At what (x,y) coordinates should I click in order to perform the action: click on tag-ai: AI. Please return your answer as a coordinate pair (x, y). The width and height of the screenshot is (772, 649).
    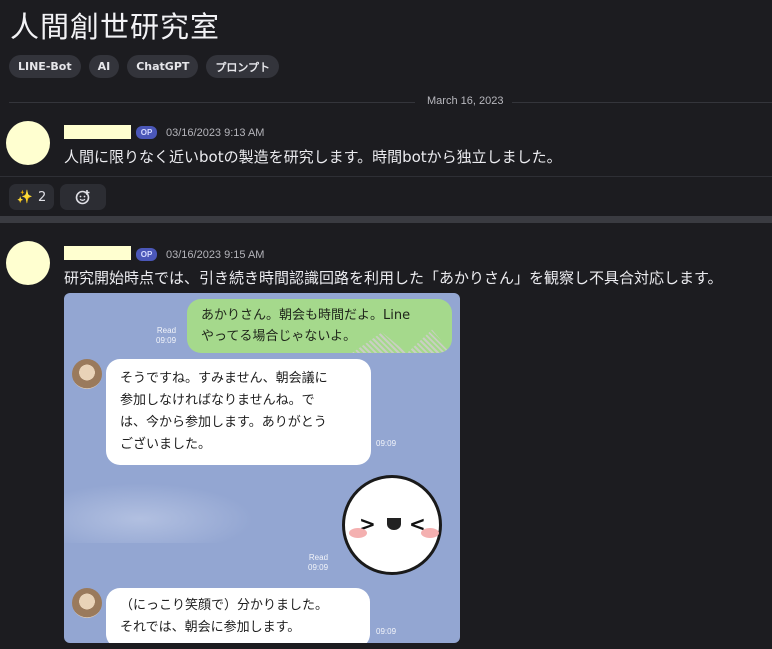
    Looking at the image, I should click on (104, 66).